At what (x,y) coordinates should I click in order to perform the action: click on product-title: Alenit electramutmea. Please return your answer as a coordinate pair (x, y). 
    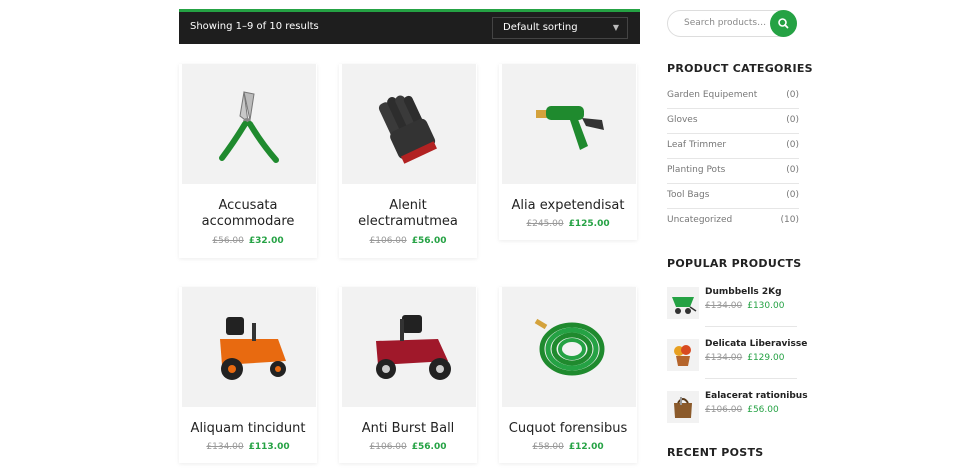
    Looking at the image, I should click on (408, 214).